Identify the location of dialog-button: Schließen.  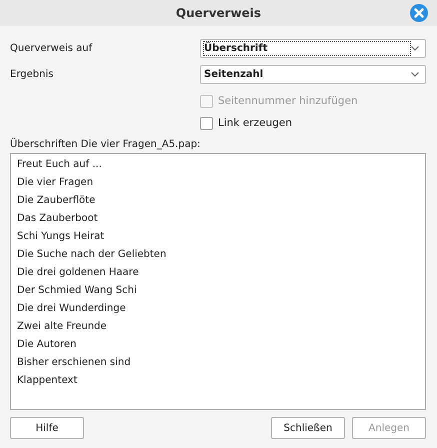
(308, 428).